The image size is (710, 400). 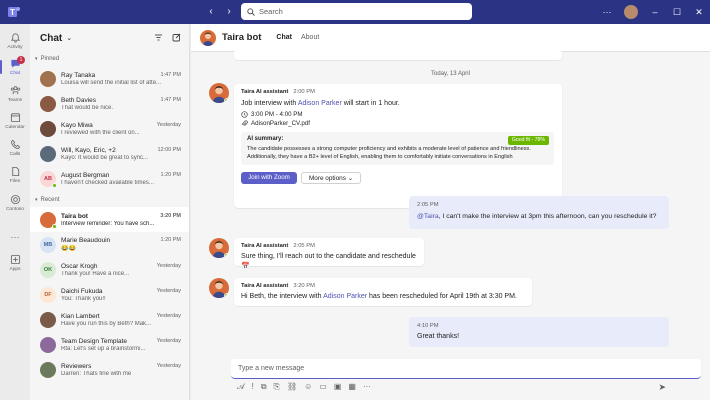 What do you see at coordinates (428, 326) in the screenshot?
I see `message-time: 4:10 PM` at bounding box center [428, 326].